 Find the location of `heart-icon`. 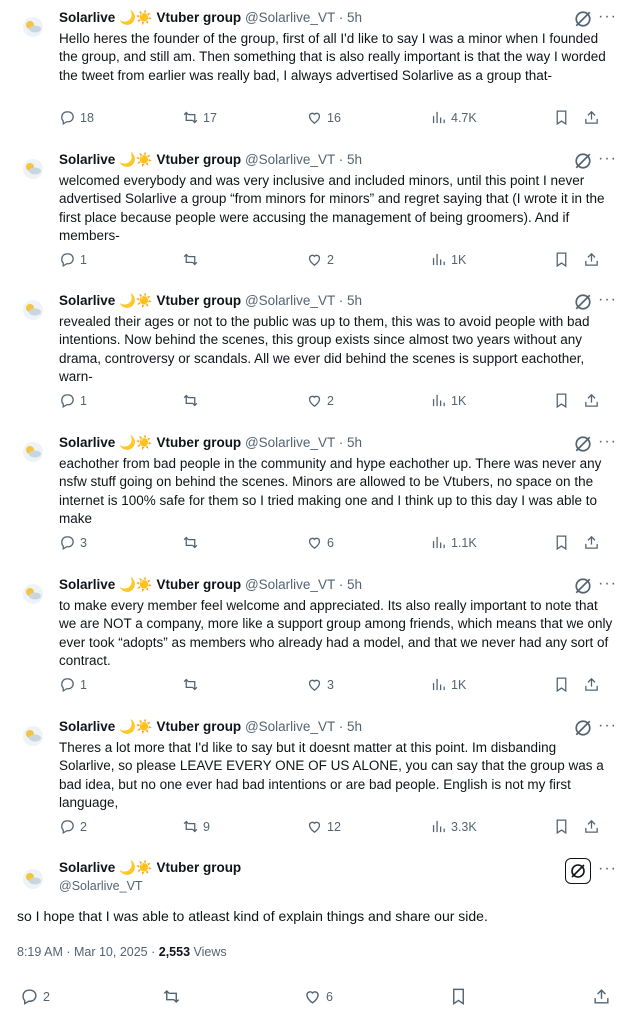

heart-icon is located at coordinates (314, 118).